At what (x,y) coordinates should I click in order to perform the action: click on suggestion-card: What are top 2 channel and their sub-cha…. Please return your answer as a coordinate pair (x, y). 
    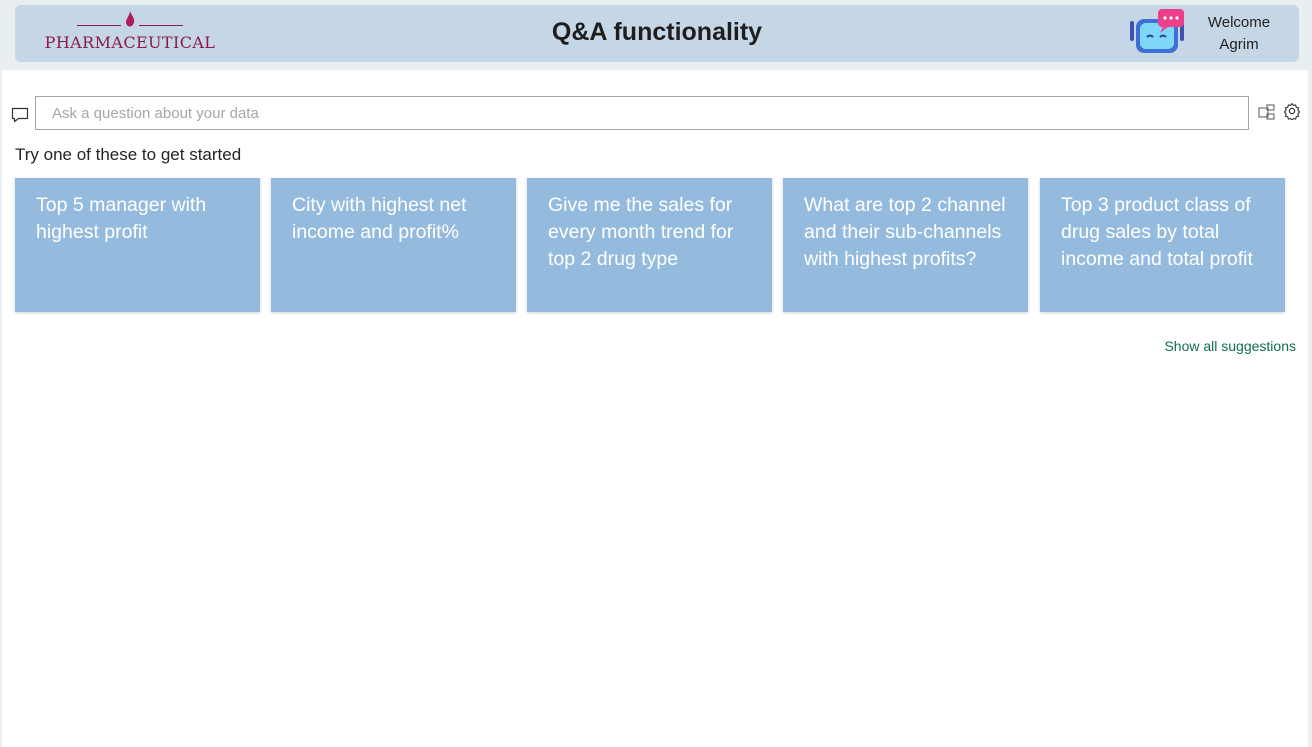
    Looking at the image, I should click on (905, 245).